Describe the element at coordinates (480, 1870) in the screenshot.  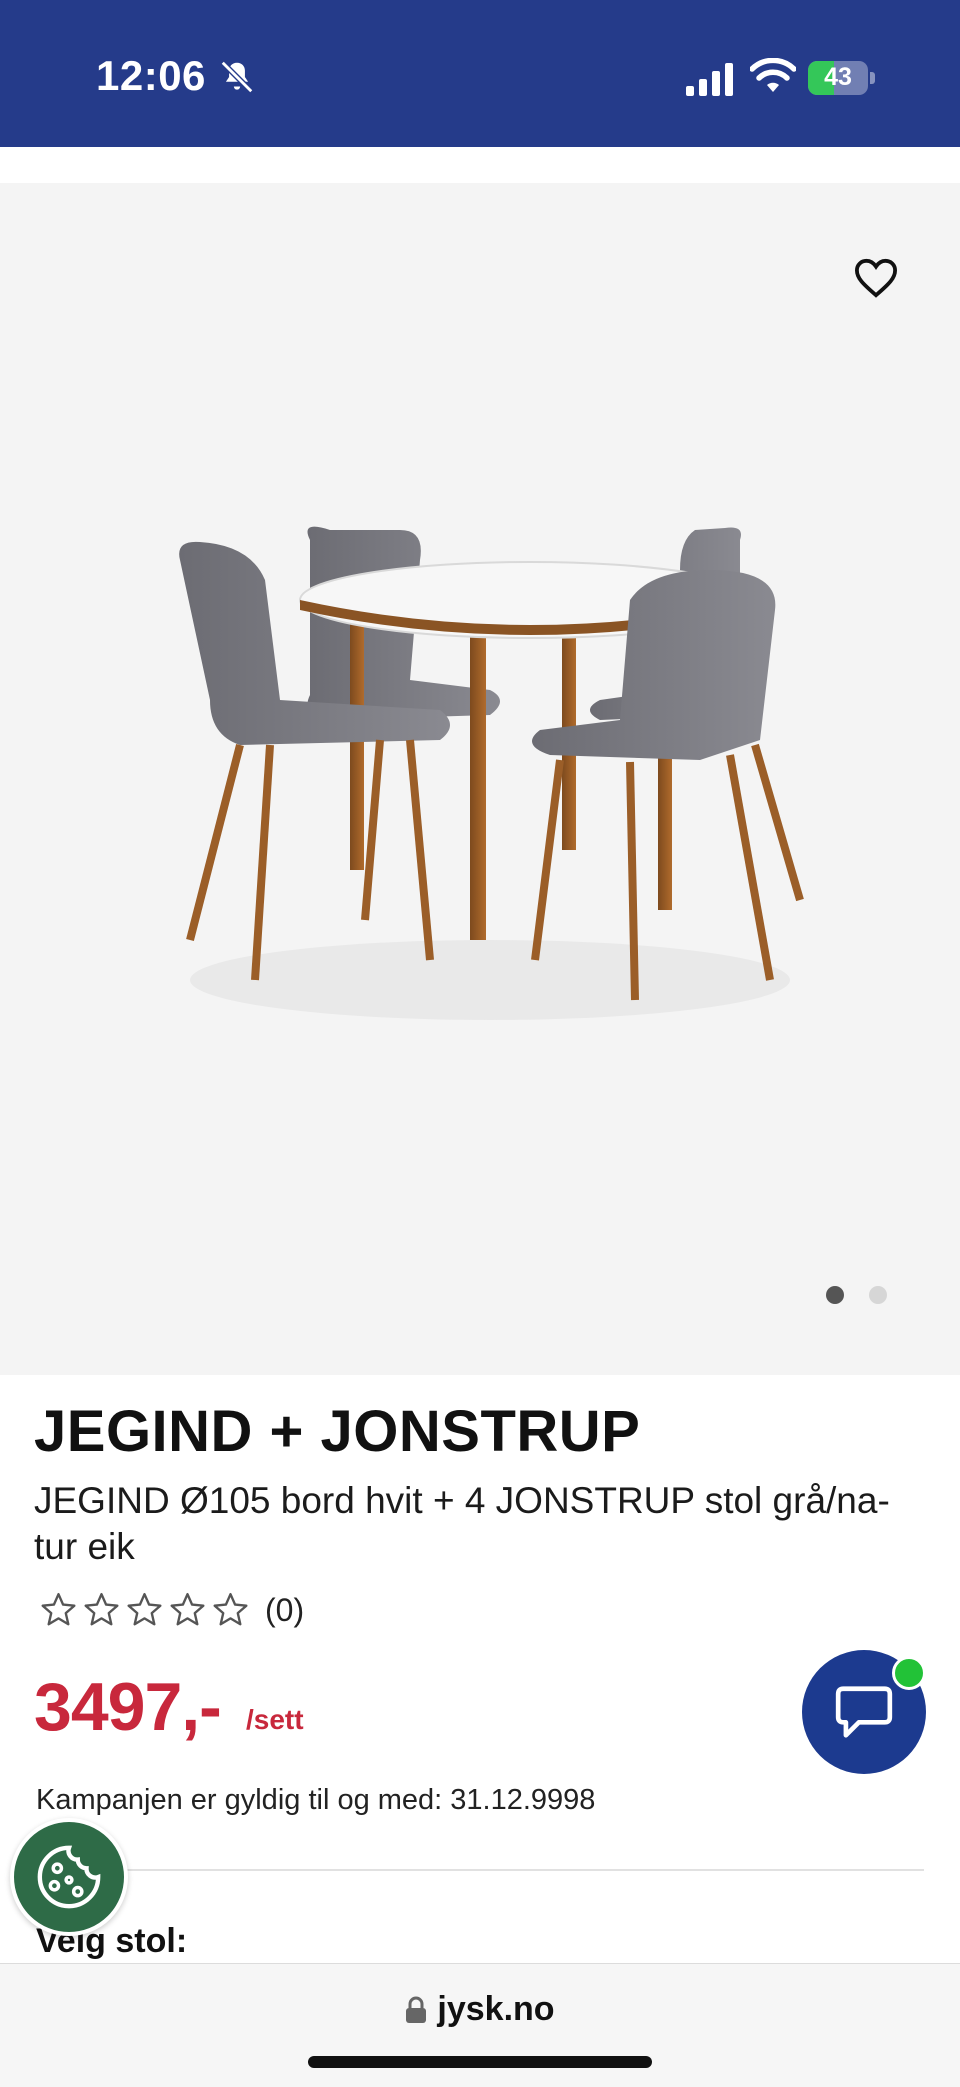
I see `divider` at that location.